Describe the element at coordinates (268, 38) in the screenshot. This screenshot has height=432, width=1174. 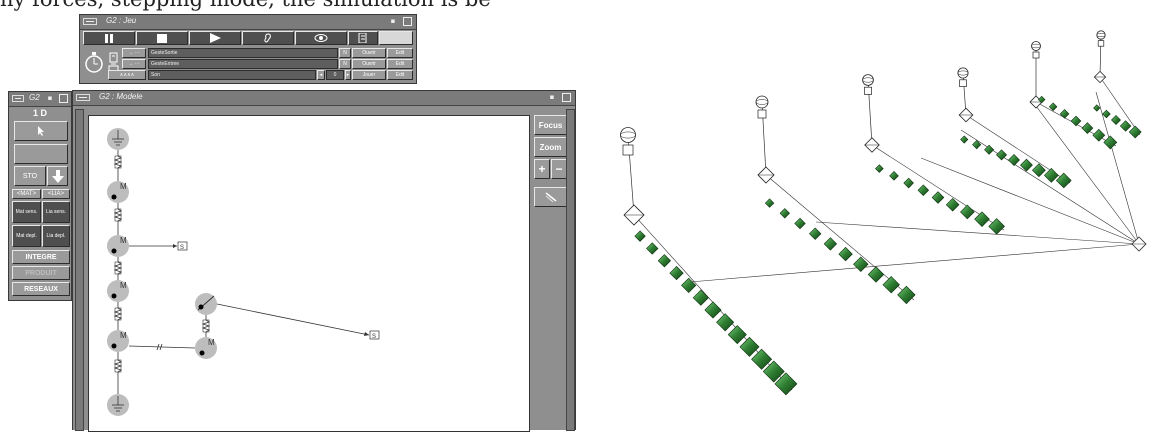
I see `ear-button` at that location.